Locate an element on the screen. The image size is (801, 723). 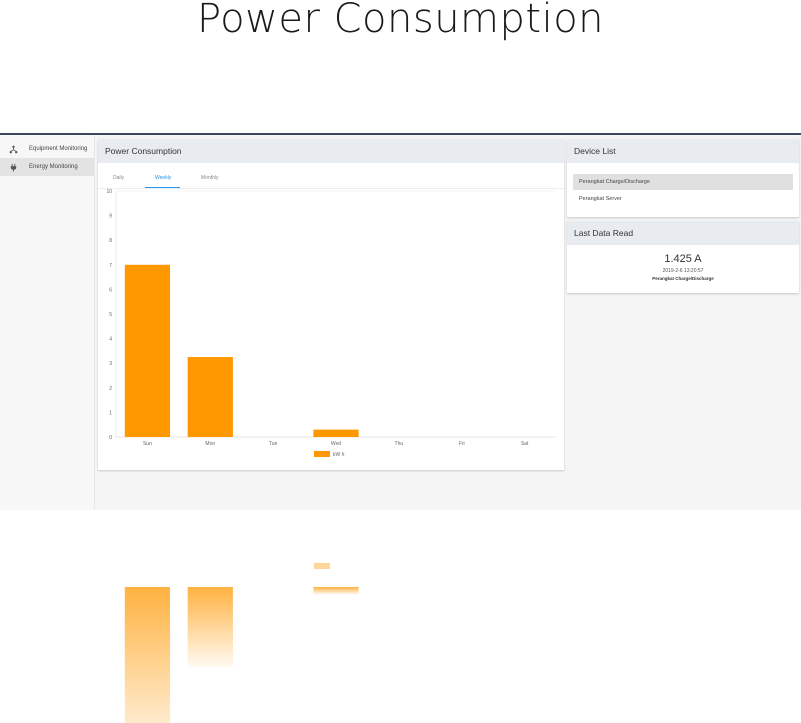
active-tab-indicator is located at coordinates (162, 187).